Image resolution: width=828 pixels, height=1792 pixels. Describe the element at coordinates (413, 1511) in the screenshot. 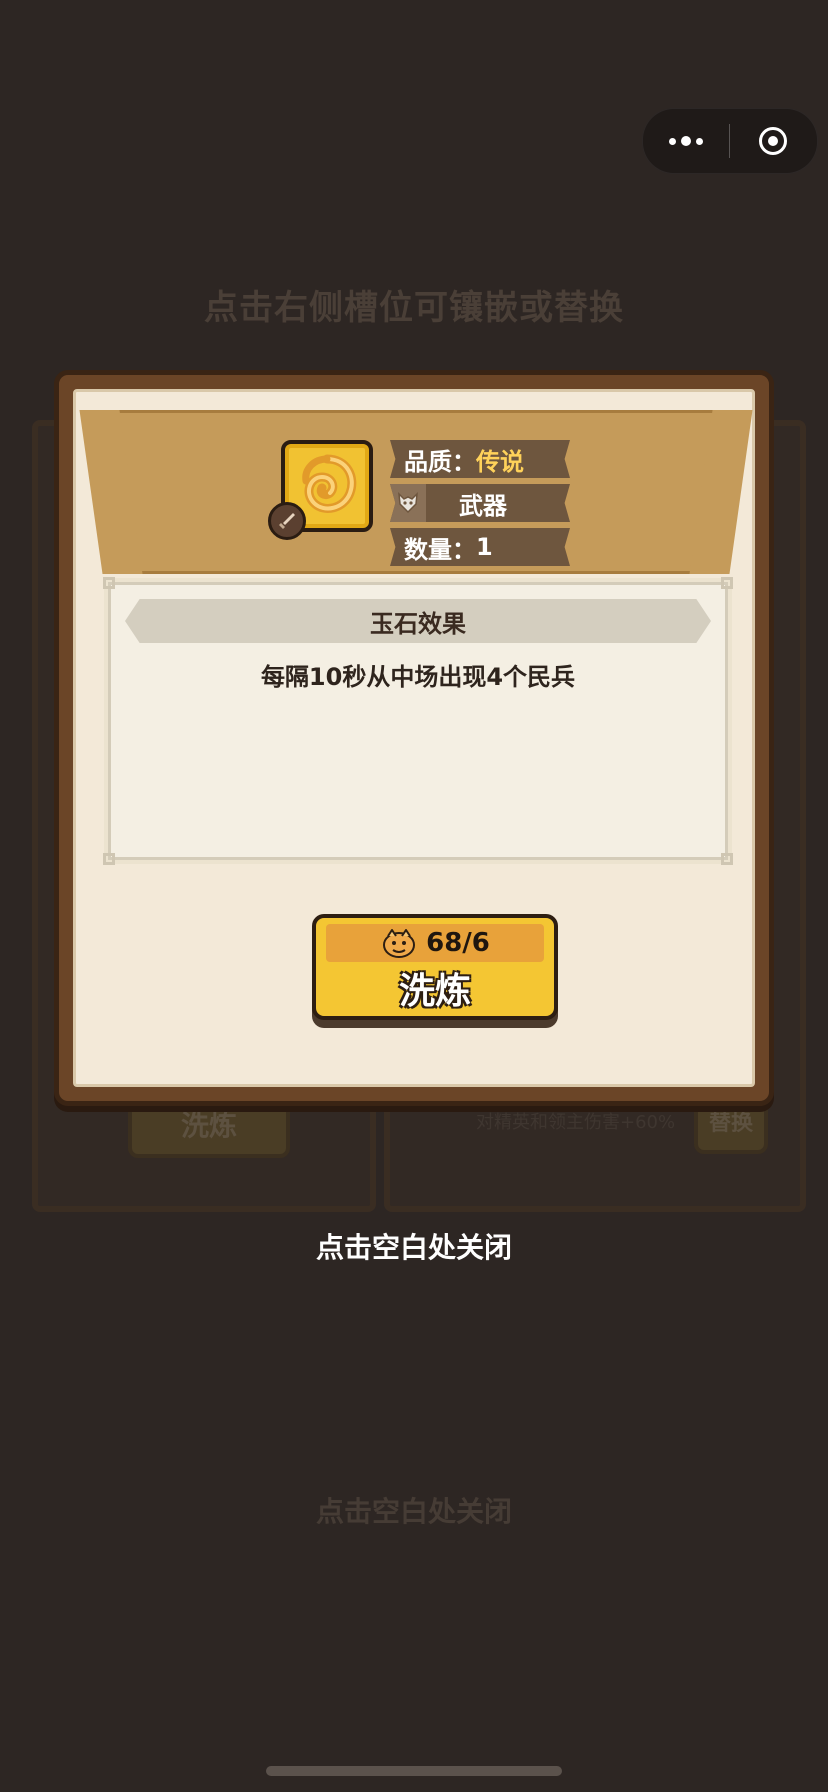

I see `background-close-hint: 点击空白处关闭` at that location.